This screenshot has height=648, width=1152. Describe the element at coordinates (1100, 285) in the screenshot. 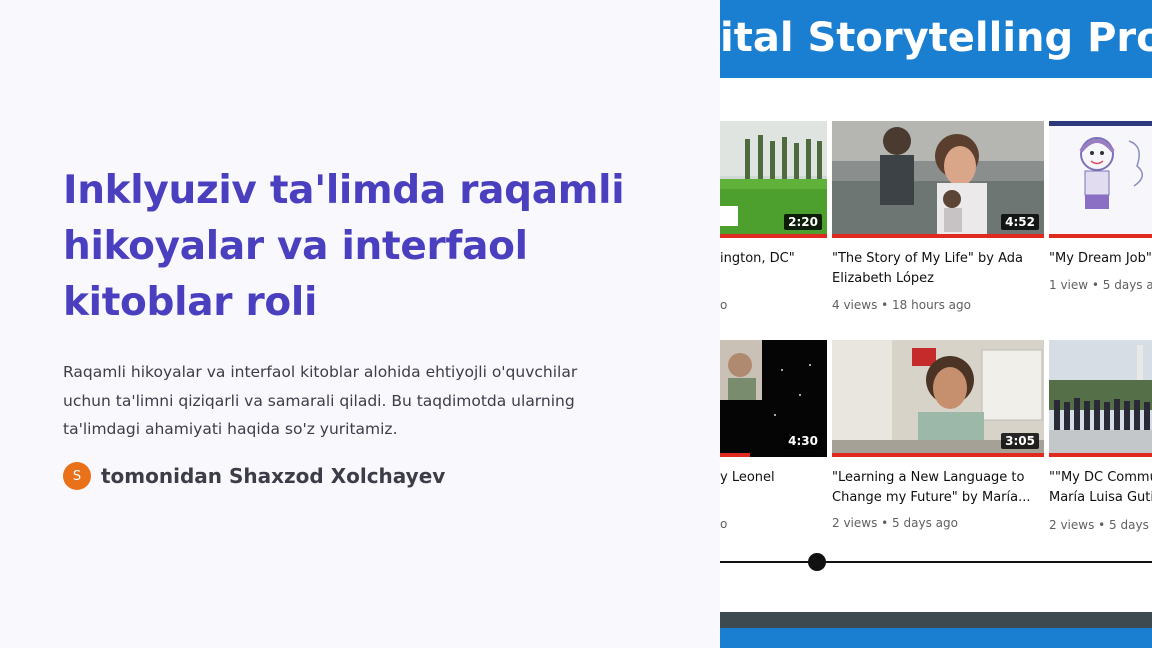

I see `video-meta: 1 view • 5 days ago` at that location.